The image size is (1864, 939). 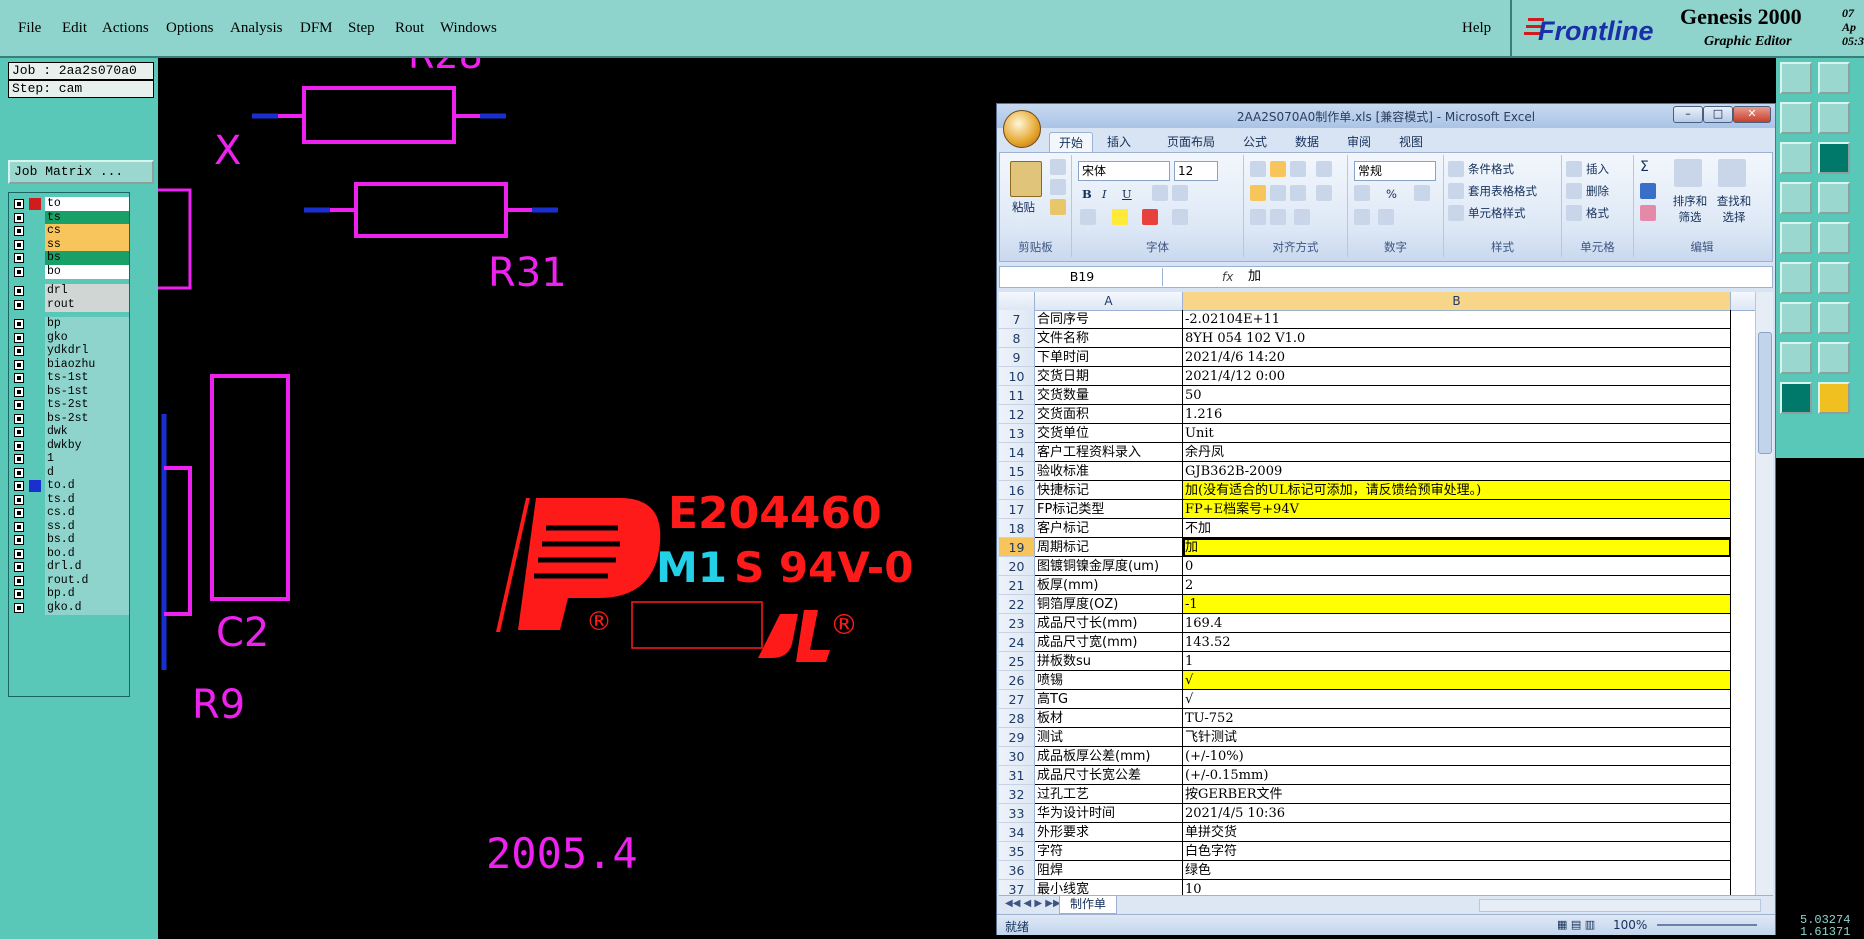 I want to click on copy-icon, so click(x=1058, y=187).